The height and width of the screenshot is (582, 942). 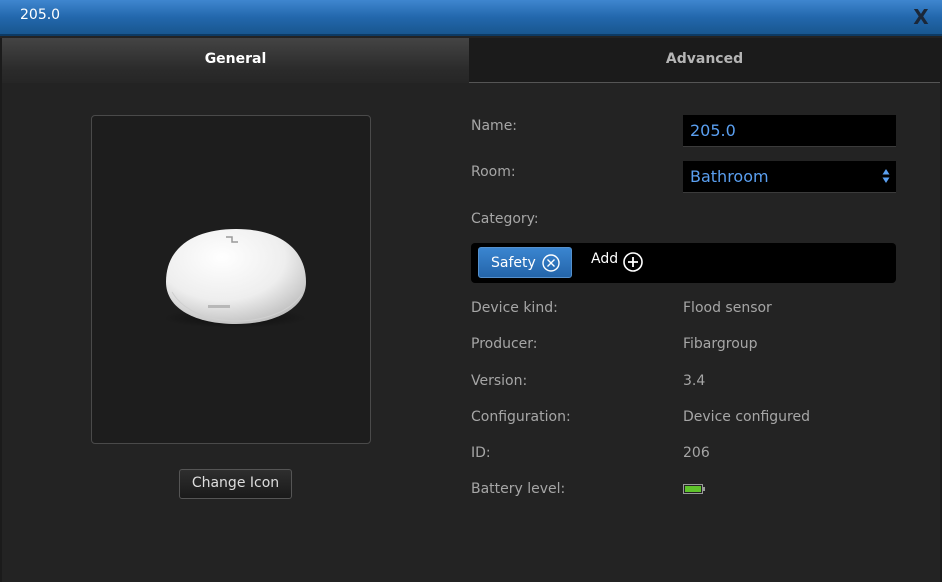 I want to click on tab-advanced: Advanced, so click(x=704, y=60).